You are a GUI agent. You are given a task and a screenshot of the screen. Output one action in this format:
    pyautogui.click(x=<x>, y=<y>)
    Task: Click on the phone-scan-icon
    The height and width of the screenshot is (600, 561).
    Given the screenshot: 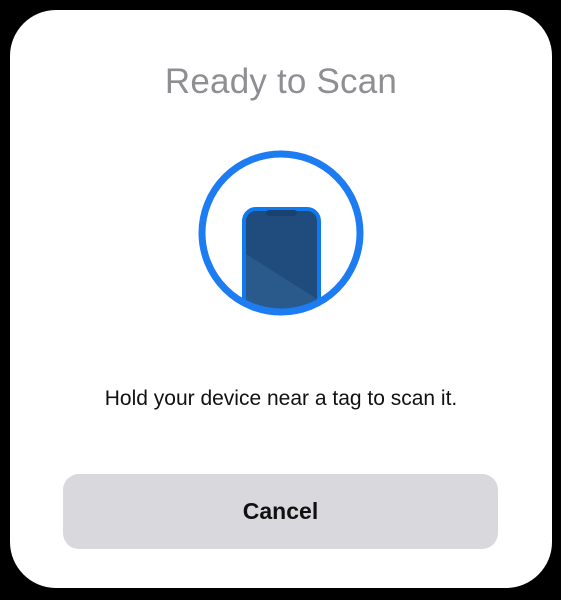 What is the action you would take?
    pyautogui.click(x=281, y=233)
    